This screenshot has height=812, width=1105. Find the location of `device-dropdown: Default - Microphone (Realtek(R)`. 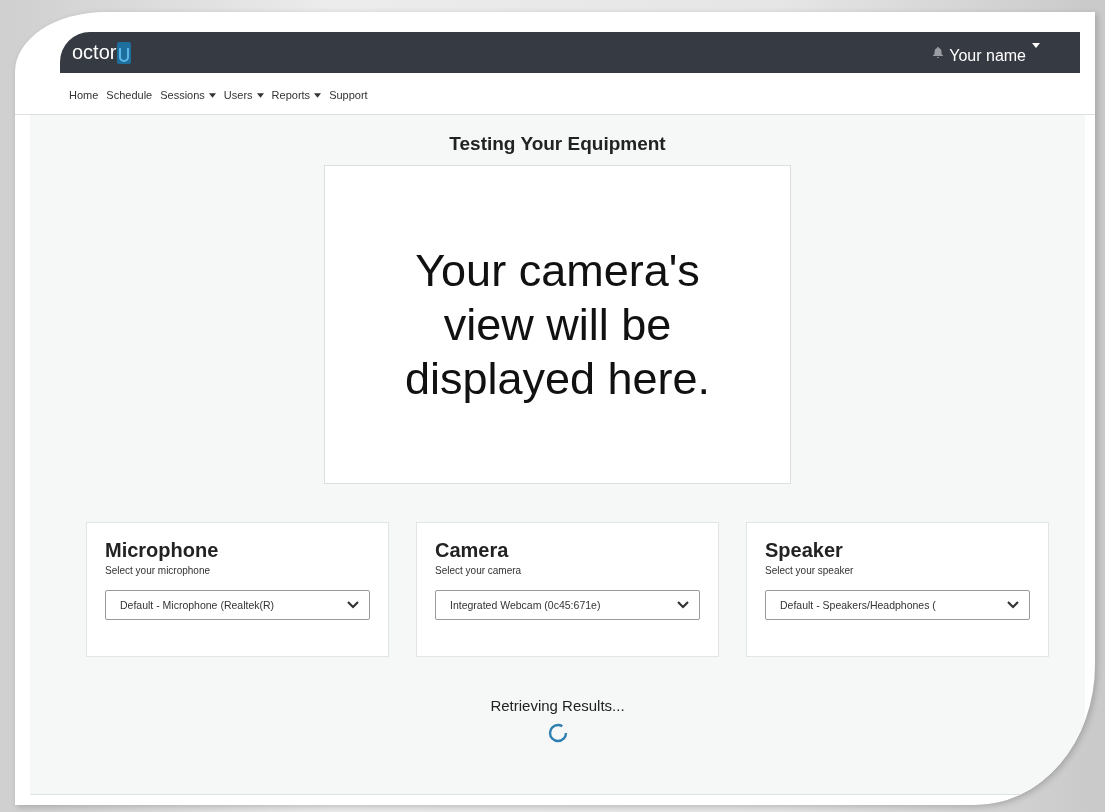

device-dropdown: Default - Microphone (Realtek(R) is located at coordinates (237, 605).